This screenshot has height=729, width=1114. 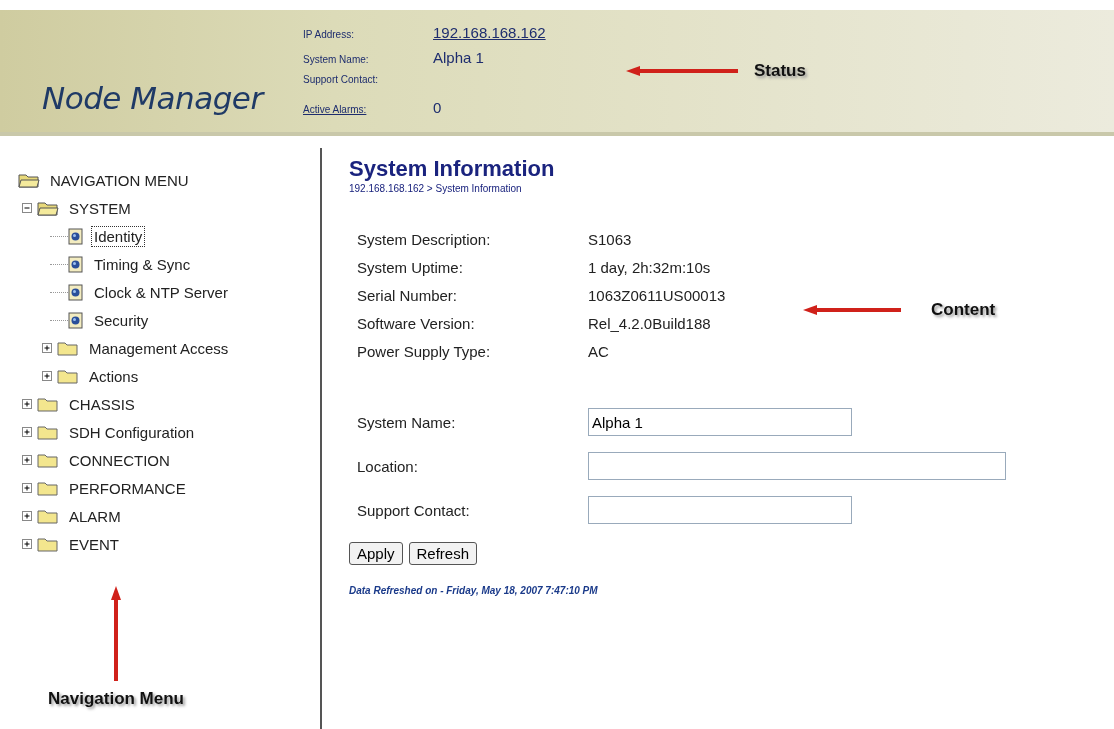 What do you see at coordinates (114, 376) in the screenshot?
I see `tree-item: Actions` at bounding box center [114, 376].